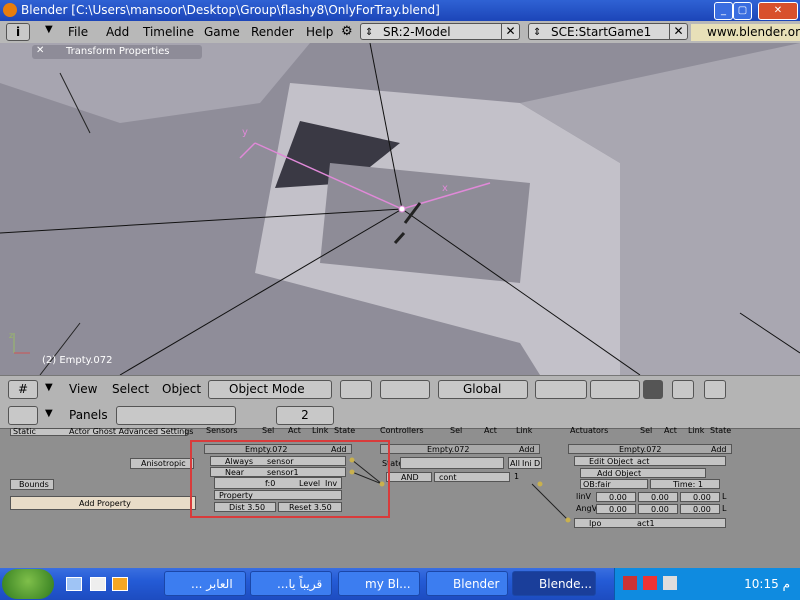 This screenshot has height=600, width=800. Describe the element at coordinates (40, 50) in the screenshot. I see `close-panel-icon: ✕` at that location.